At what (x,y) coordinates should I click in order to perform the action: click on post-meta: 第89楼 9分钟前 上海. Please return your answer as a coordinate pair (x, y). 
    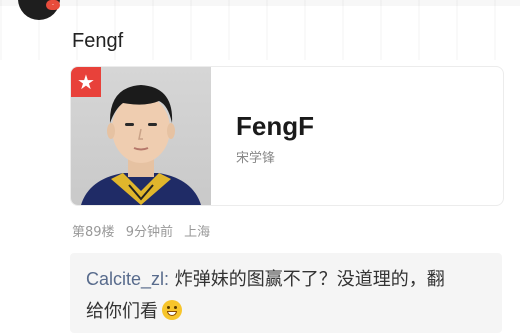
    Looking at the image, I should click on (144, 230).